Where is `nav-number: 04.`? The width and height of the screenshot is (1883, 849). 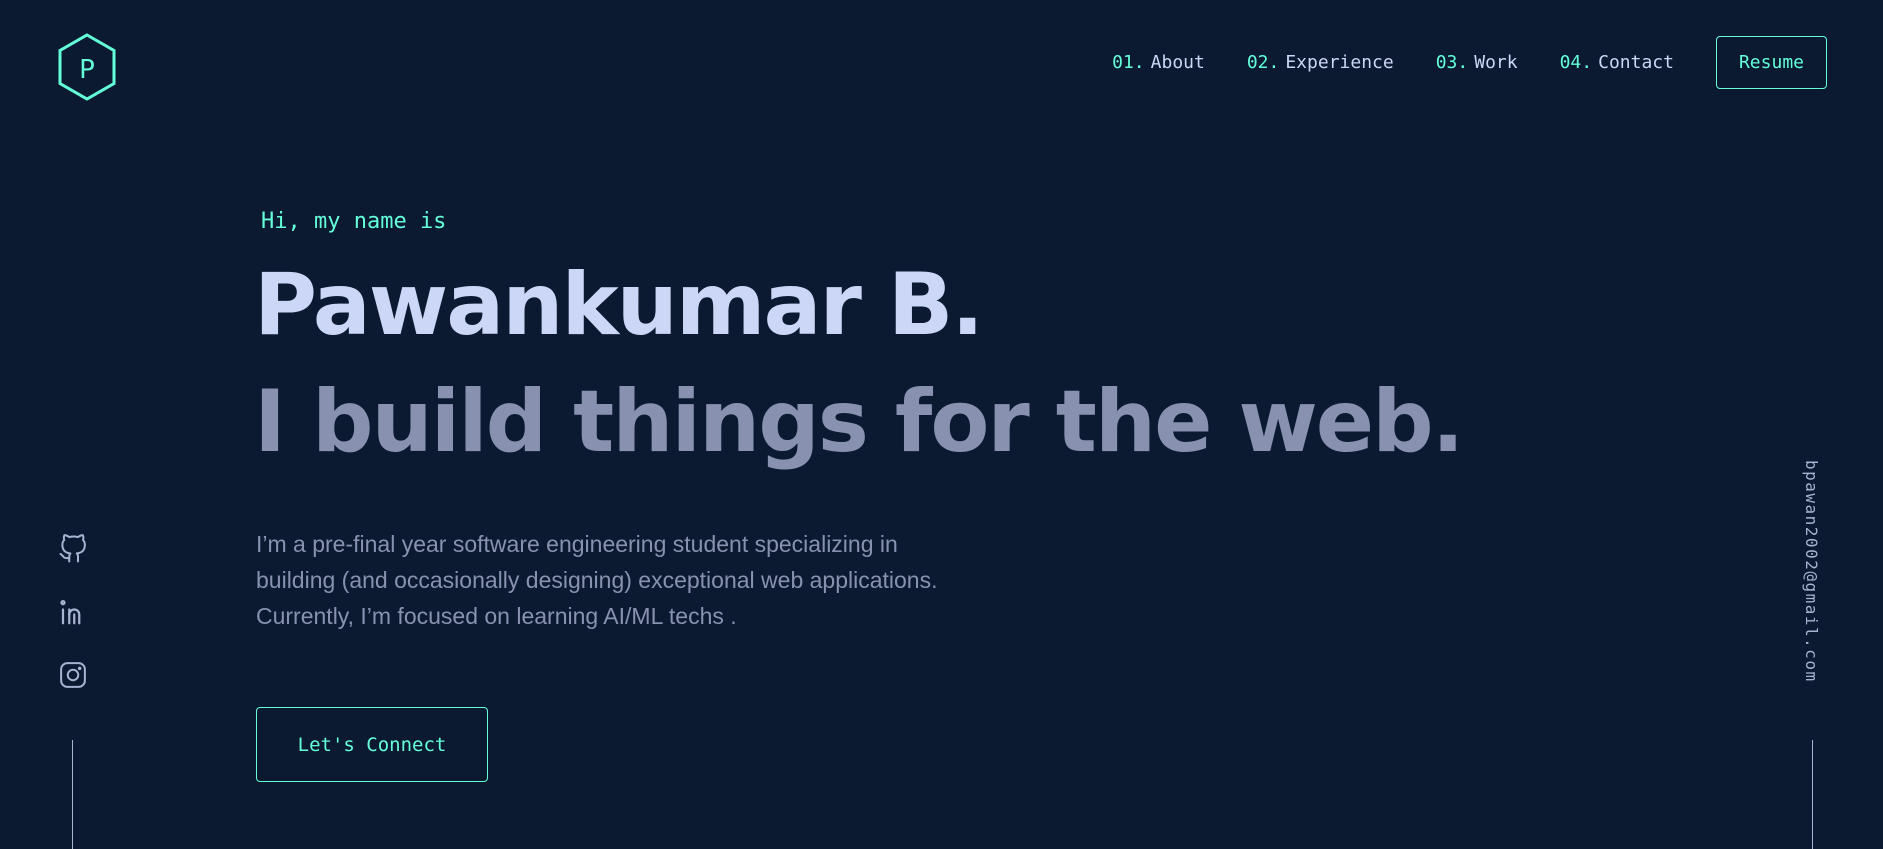
nav-number: 04. is located at coordinates (1576, 62).